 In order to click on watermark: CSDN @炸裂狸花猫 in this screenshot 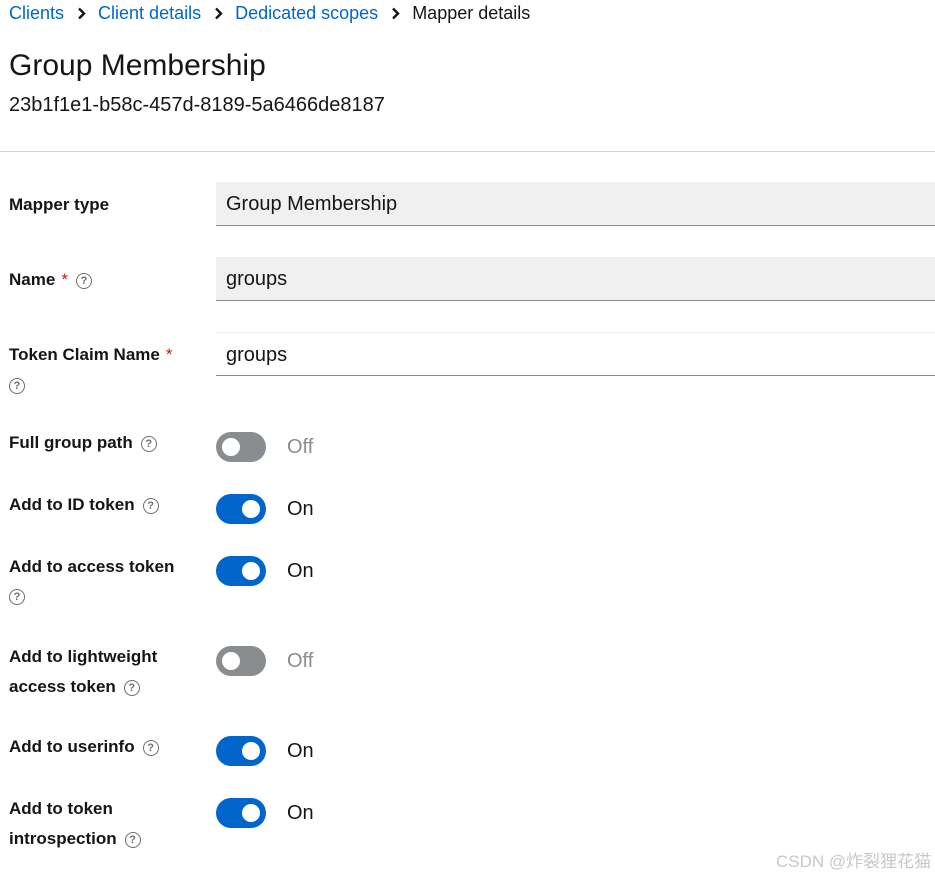, I will do `click(854, 861)`.